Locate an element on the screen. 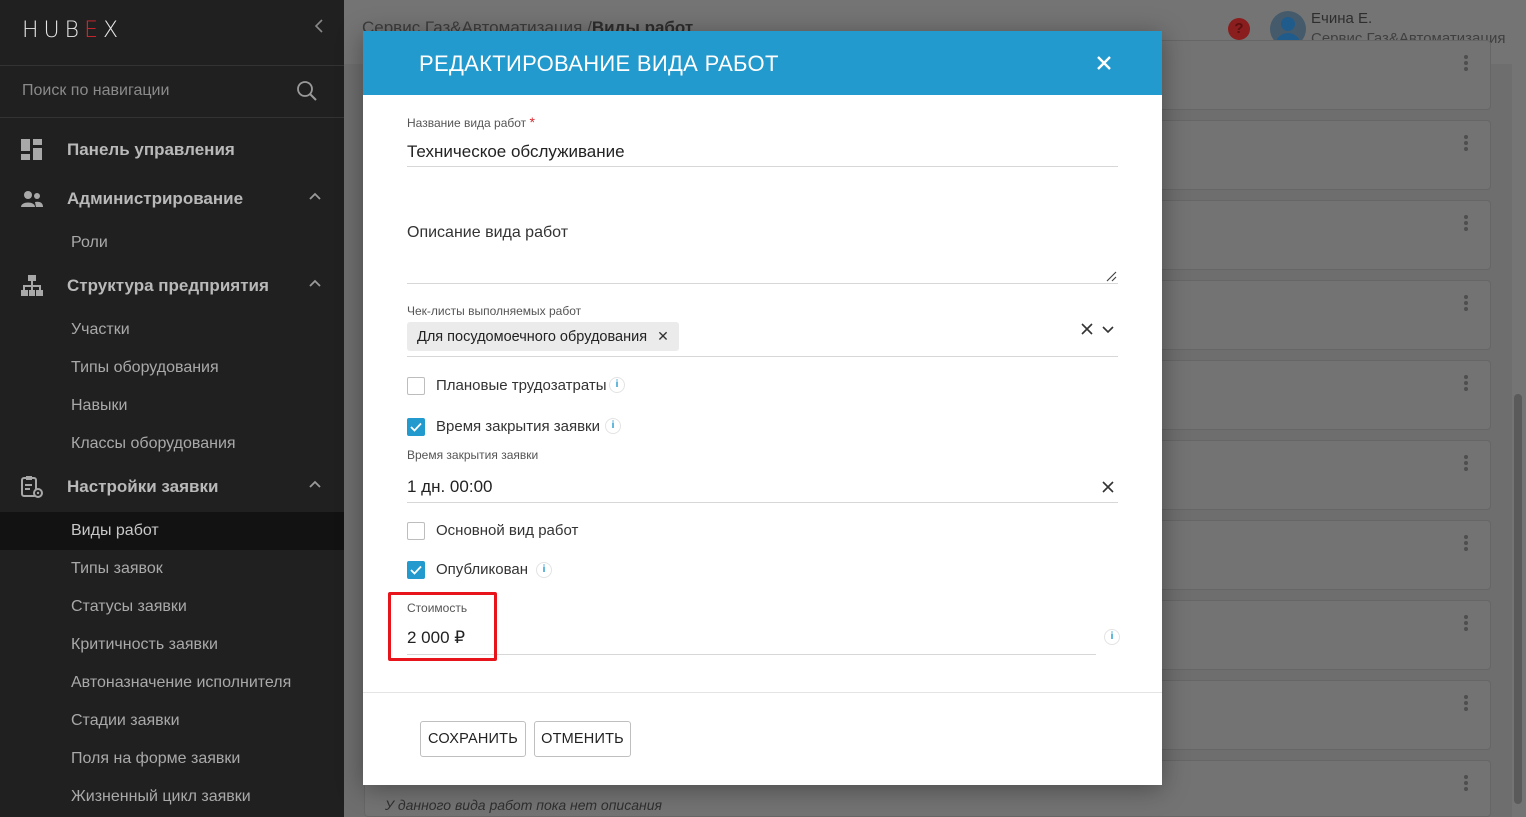 Image resolution: width=1526 pixels, height=817 pixels. sidebar-section-settings: Настройки заявки is located at coordinates (172, 487).